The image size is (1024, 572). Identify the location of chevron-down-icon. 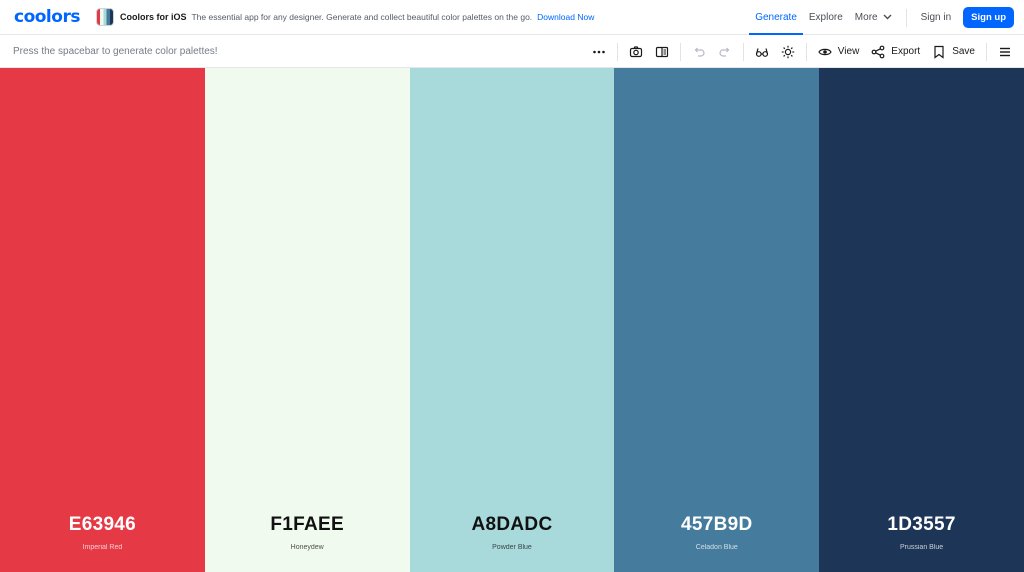
(887, 17).